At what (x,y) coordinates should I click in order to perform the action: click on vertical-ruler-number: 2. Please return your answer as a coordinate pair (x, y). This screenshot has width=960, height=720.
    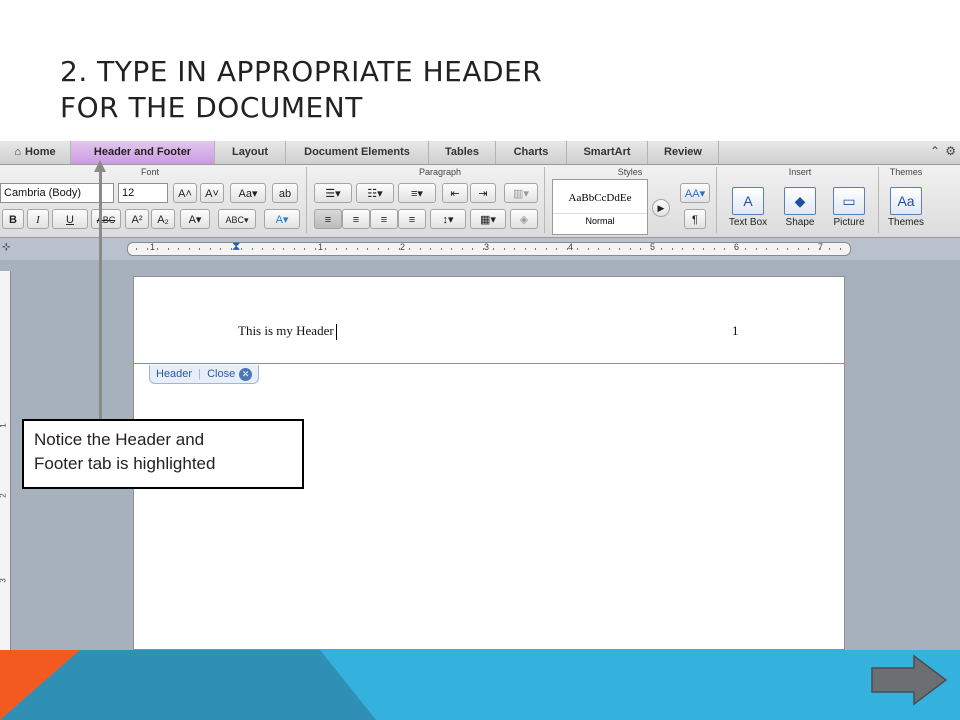
    Looking at the image, I should click on (4, 495).